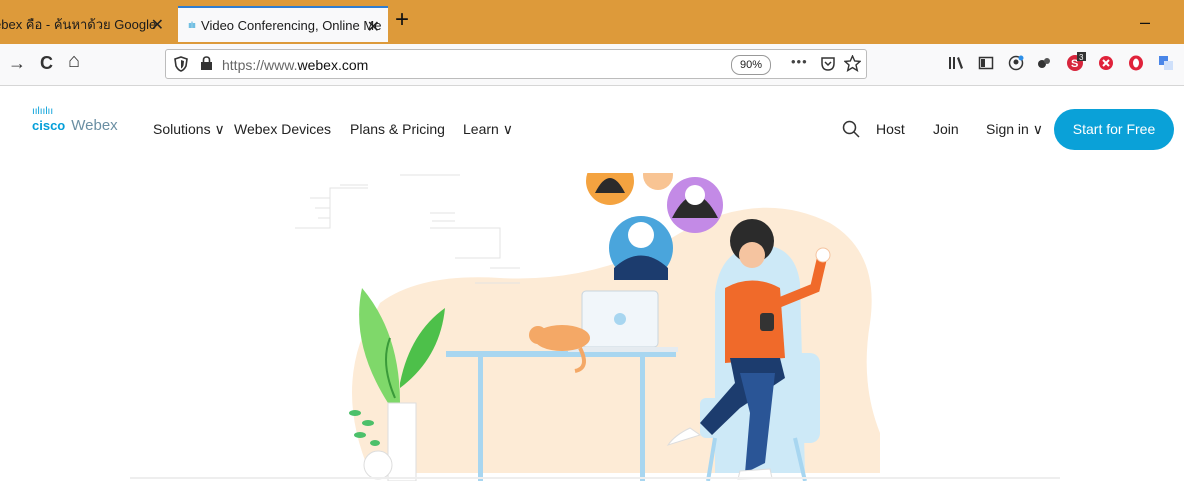  What do you see at coordinates (206, 63) in the screenshot?
I see `lock-icon` at bounding box center [206, 63].